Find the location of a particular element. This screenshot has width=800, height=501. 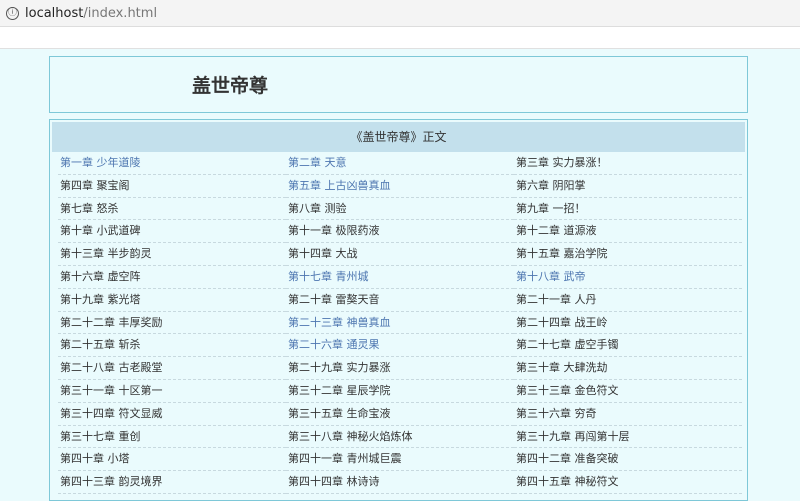

chapter-link: 第三十四章 符文显威 is located at coordinates (172, 414).